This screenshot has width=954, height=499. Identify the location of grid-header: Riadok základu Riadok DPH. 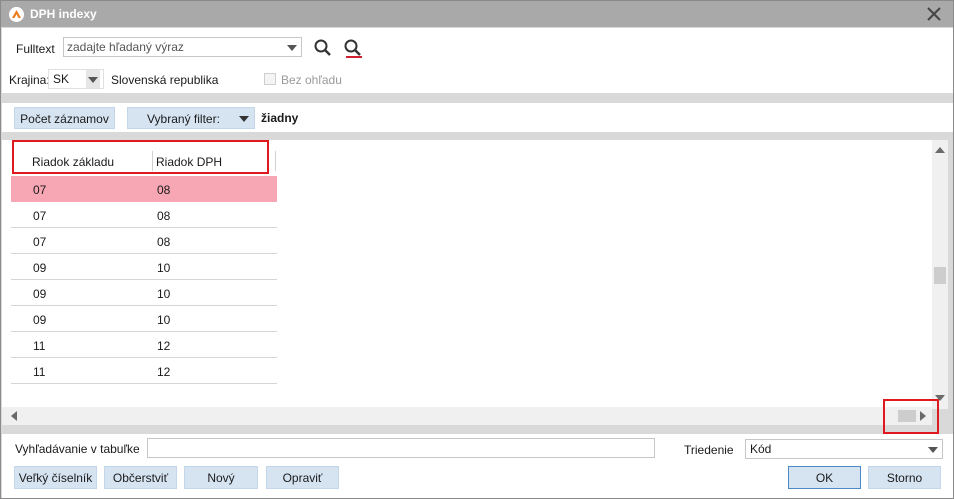
(144, 161).